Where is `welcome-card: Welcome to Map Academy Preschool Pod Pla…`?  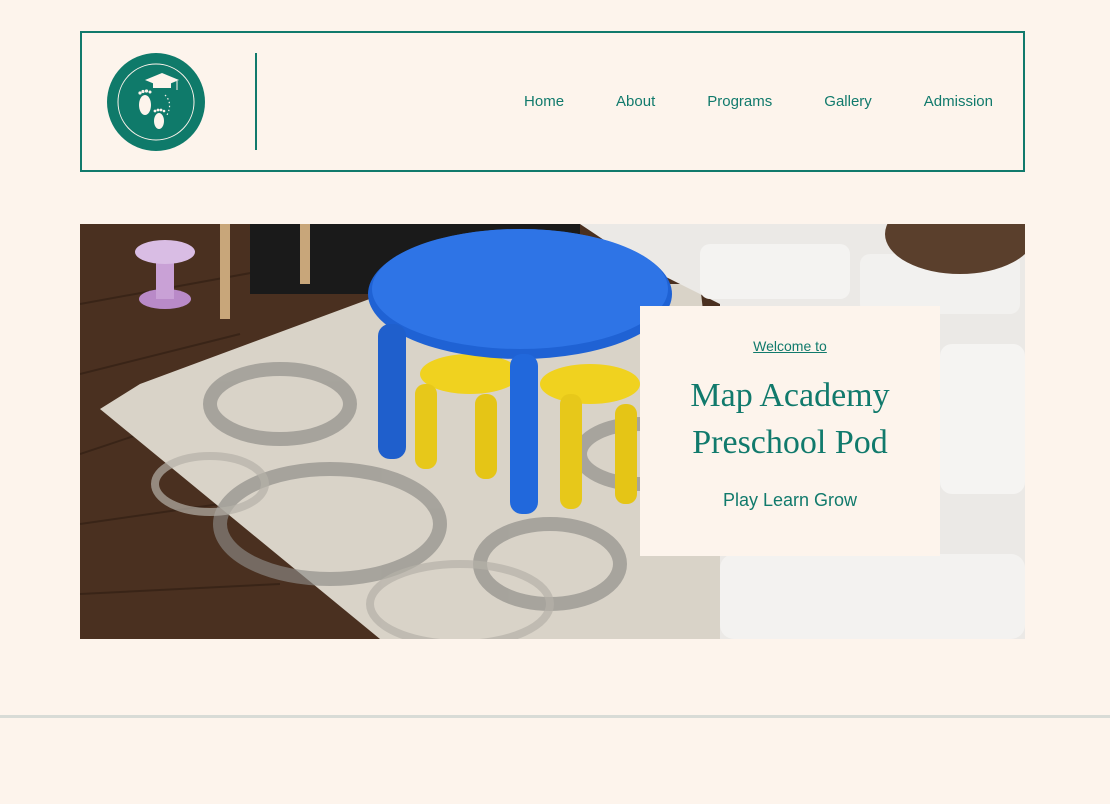 welcome-card: Welcome to Map Academy Preschool Pod Pla… is located at coordinates (790, 431).